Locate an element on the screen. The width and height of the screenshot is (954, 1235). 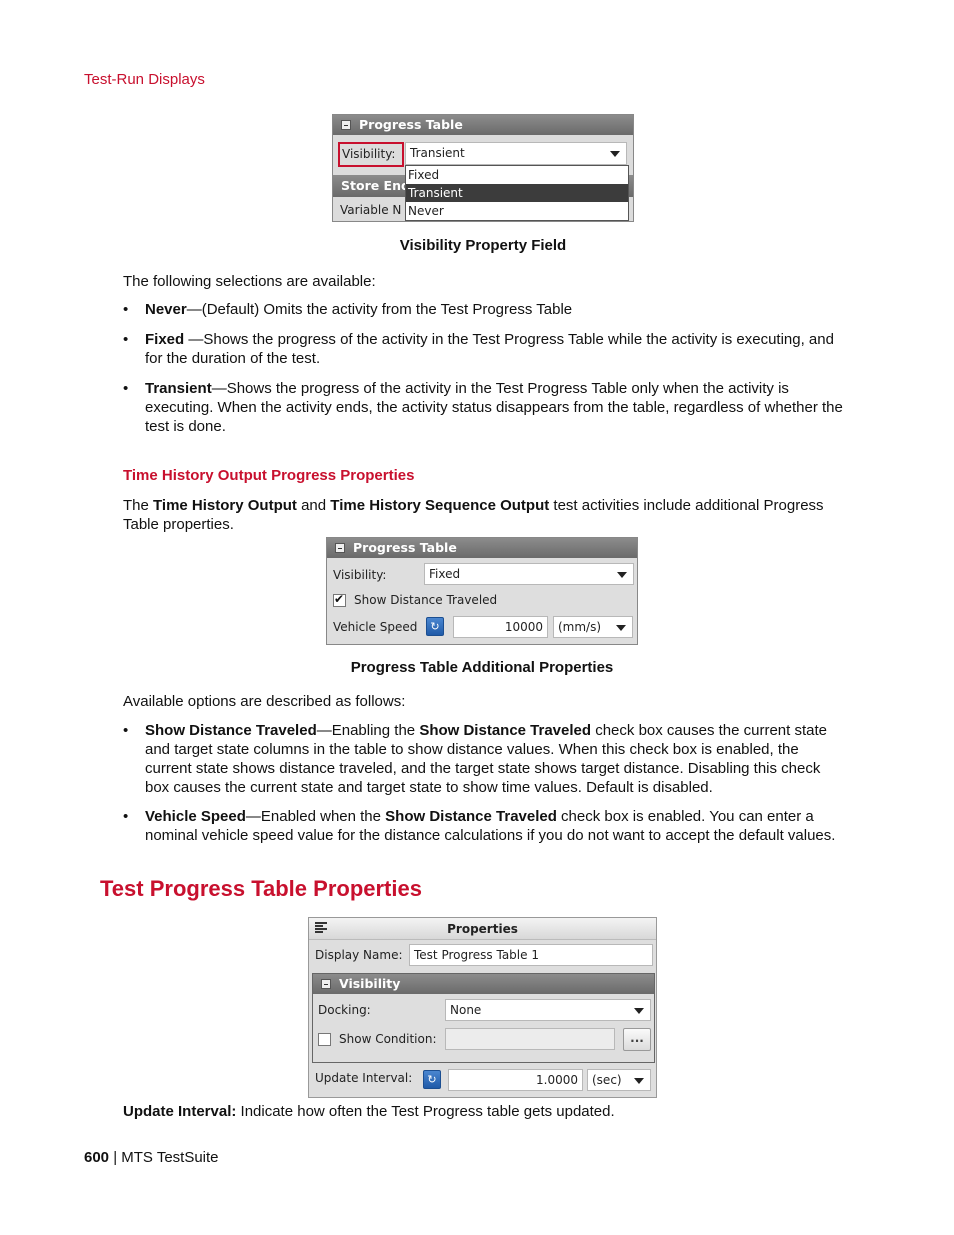
update-interval-label: Update Interval: is located at coordinates (364, 1078).